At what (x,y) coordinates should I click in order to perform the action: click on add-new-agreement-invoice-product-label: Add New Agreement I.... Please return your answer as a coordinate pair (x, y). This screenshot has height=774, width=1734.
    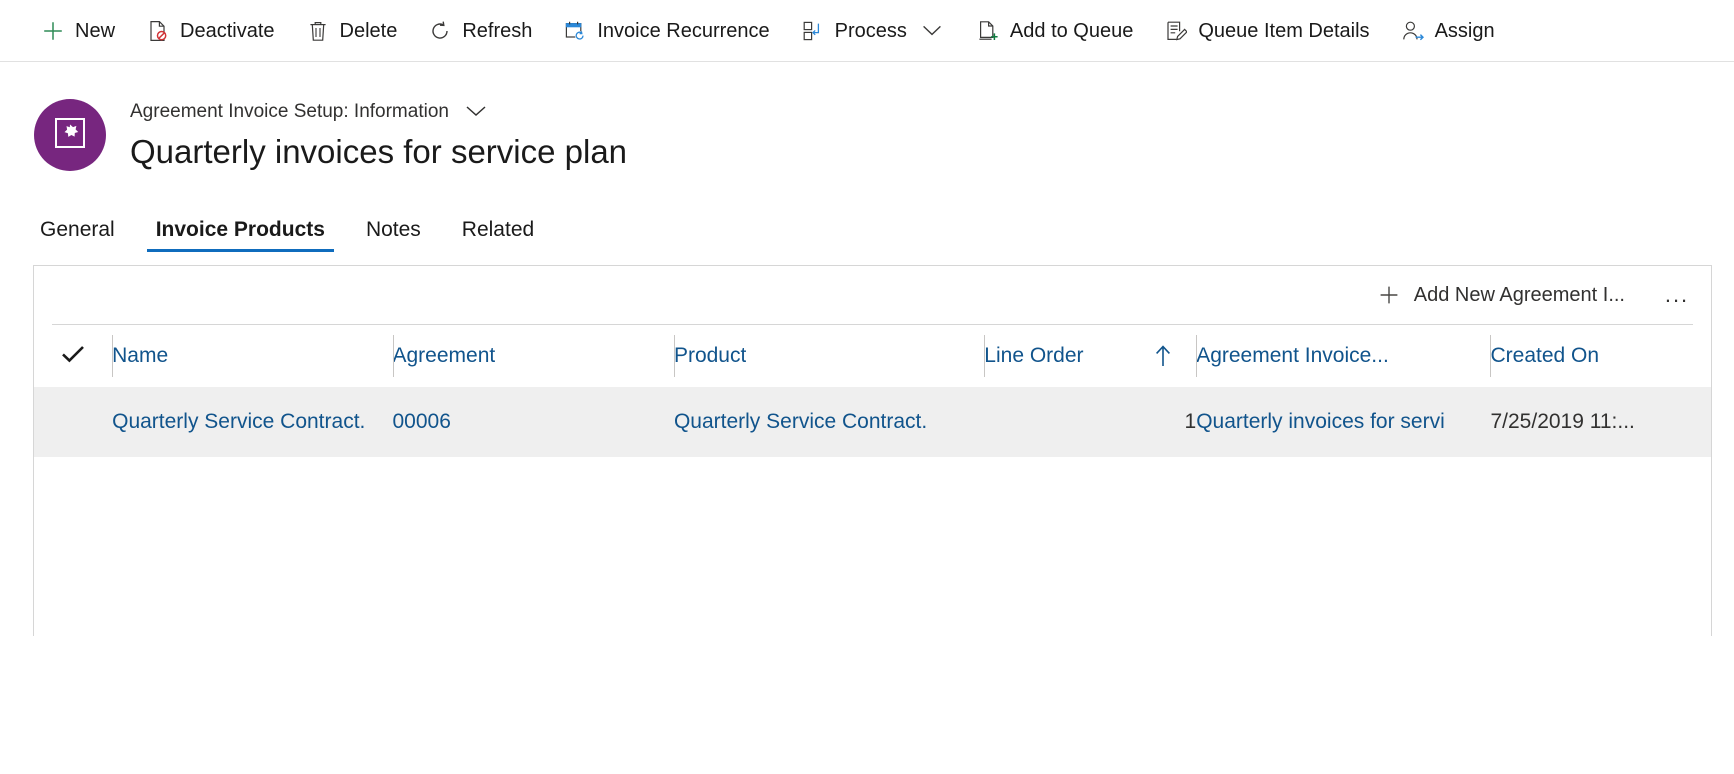
    Looking at the image, I should click on (1519, 295).